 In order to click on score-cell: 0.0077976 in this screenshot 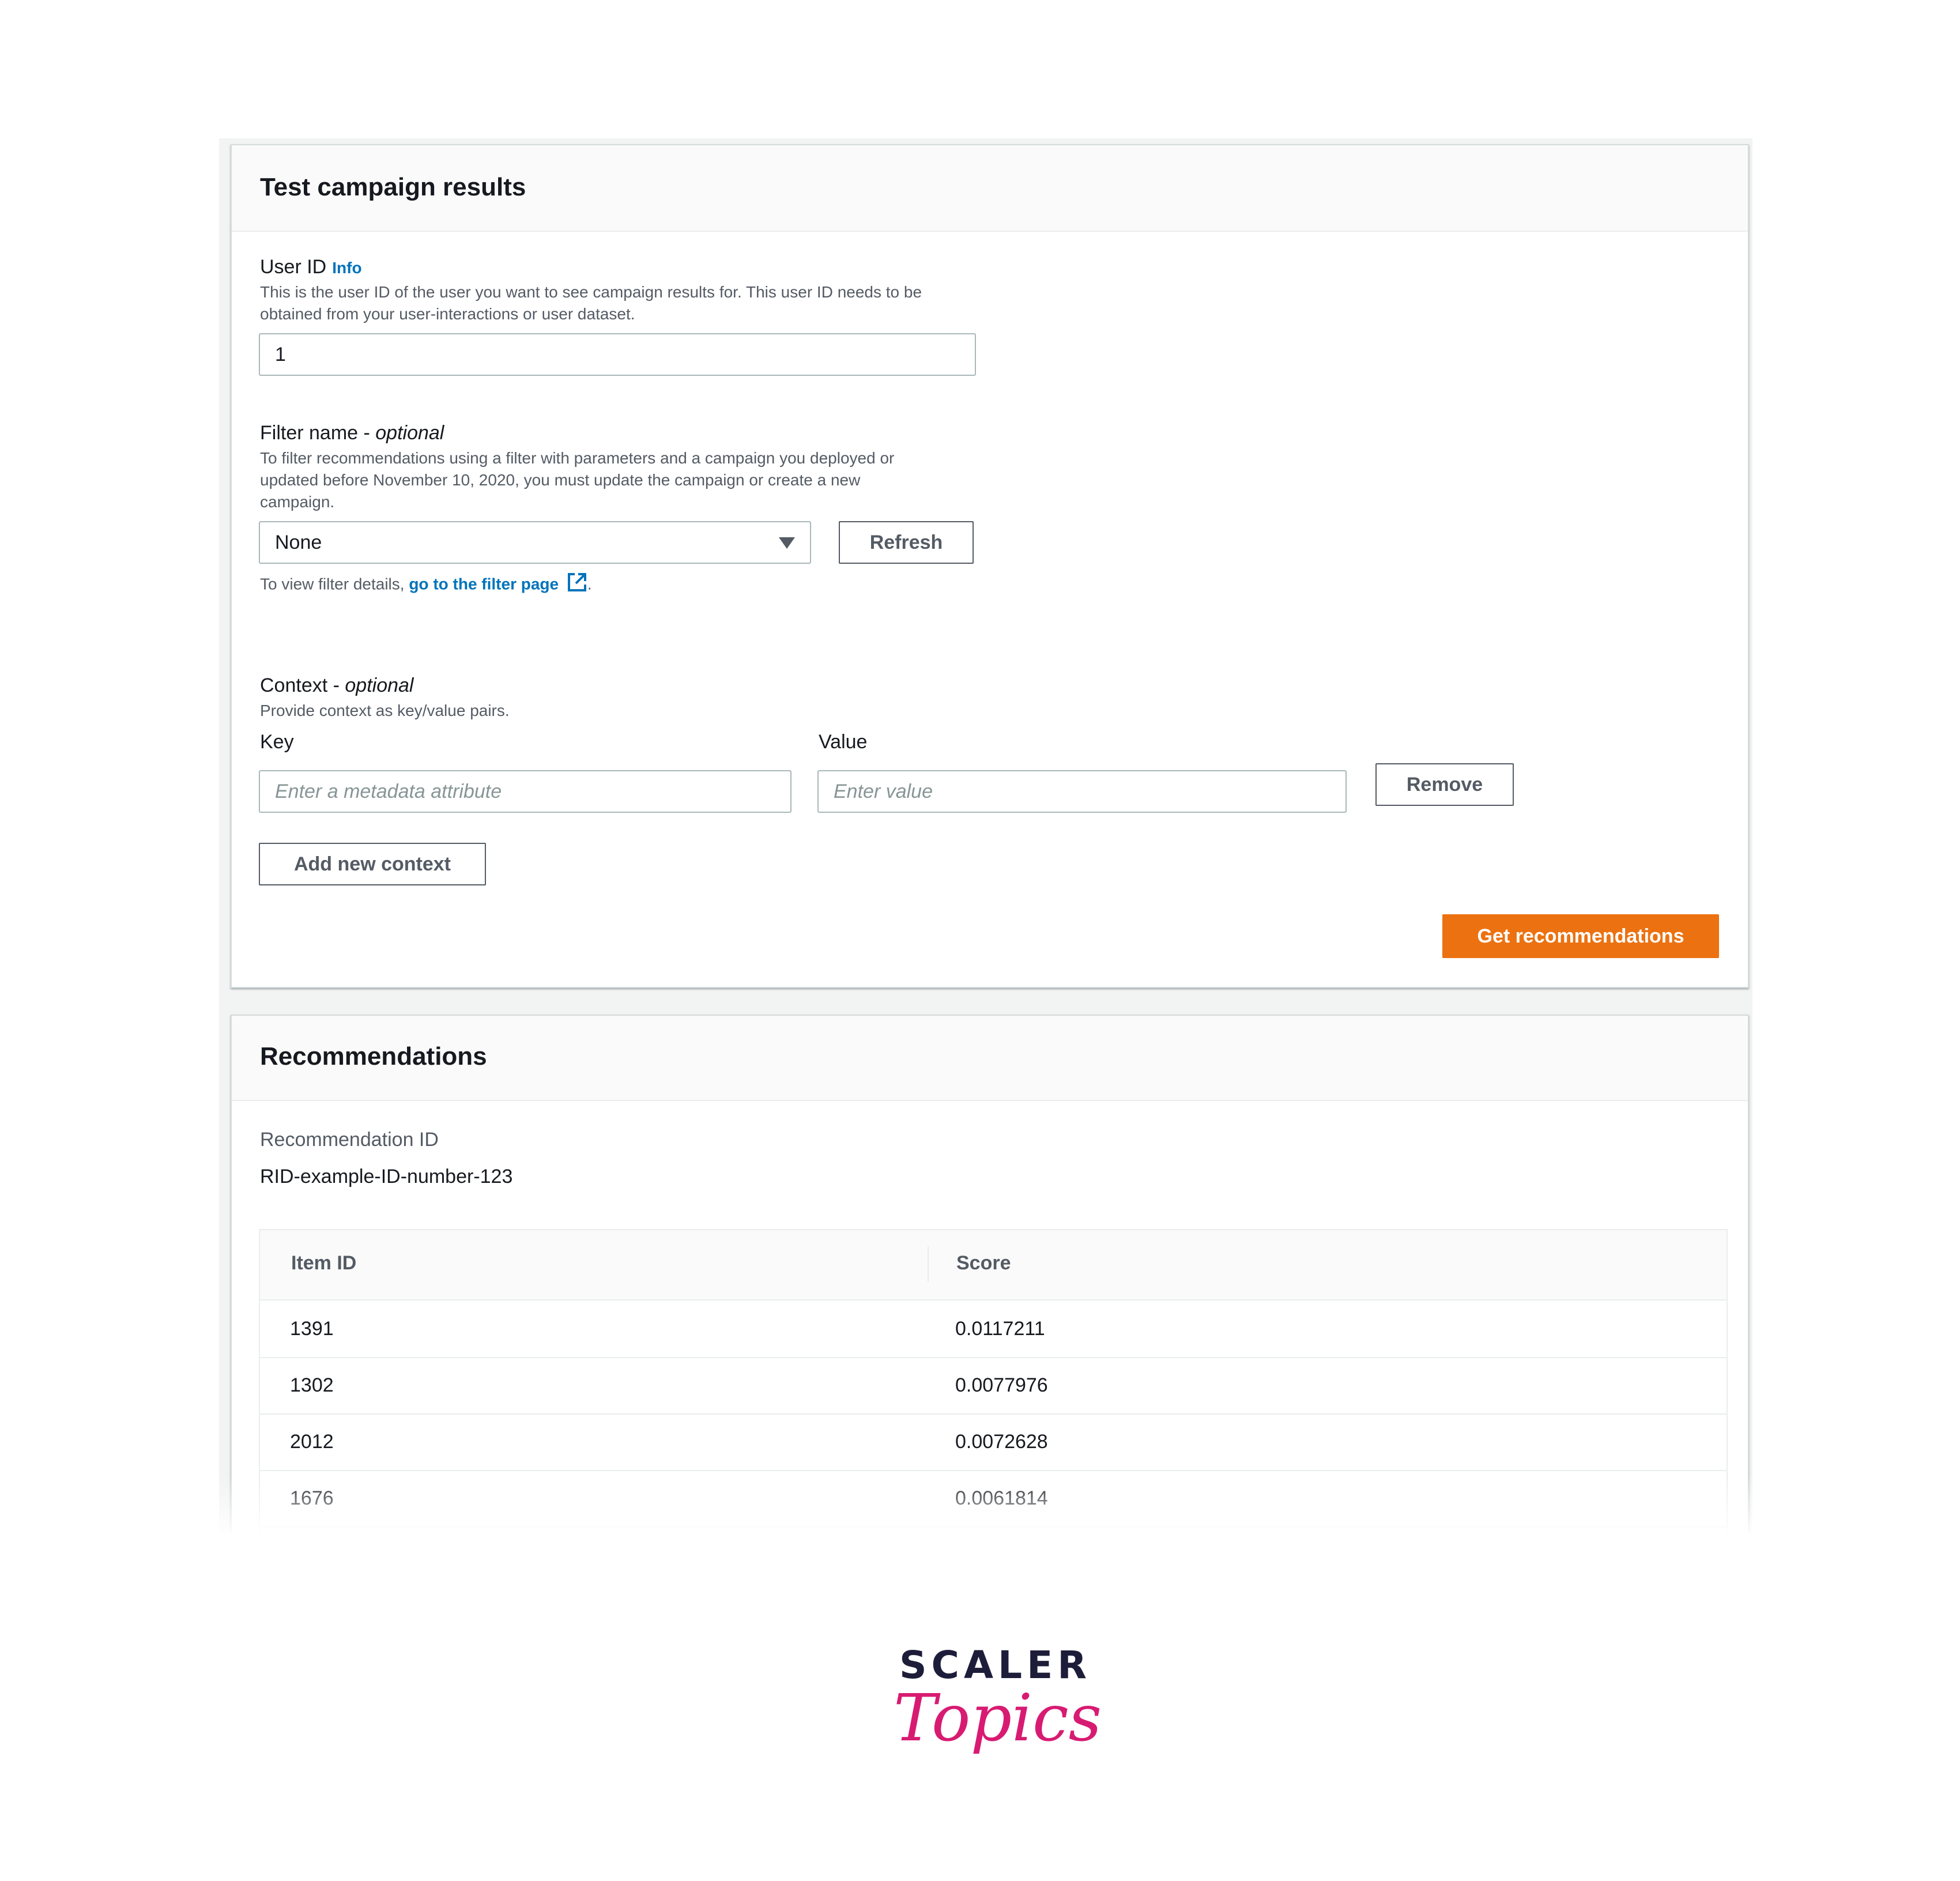, I will do `click(1001, 1385)`.